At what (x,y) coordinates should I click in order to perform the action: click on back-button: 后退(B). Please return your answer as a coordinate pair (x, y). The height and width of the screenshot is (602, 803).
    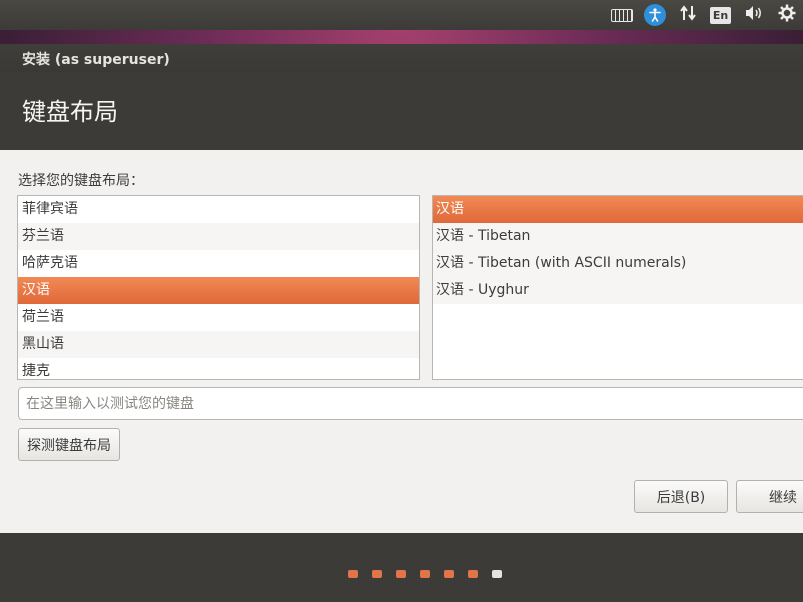
    Looking at the image, I should click on (681, 496).